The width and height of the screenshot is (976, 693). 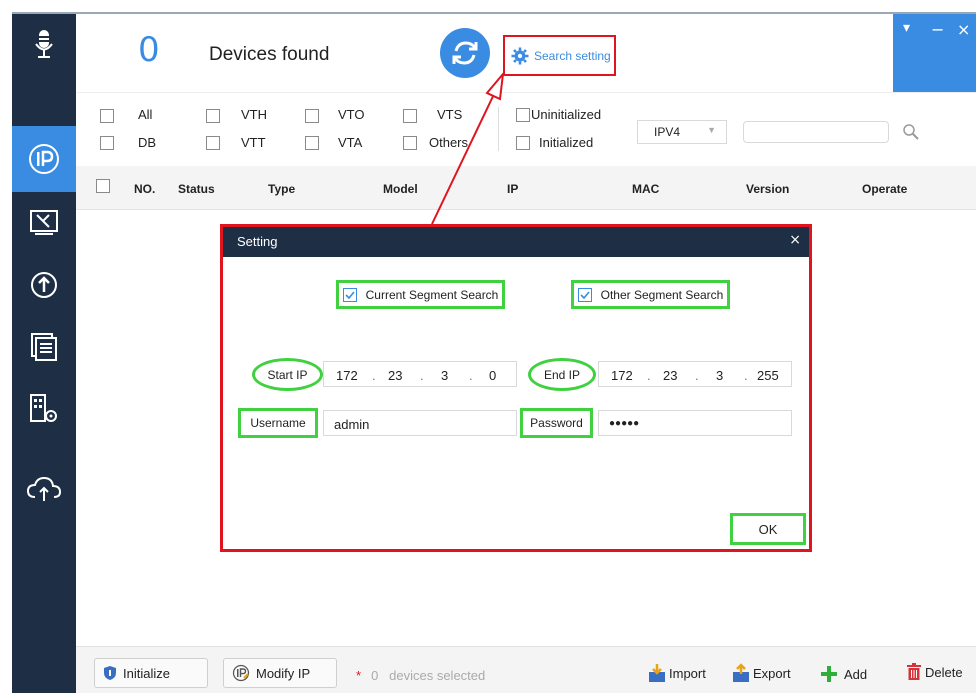 What do you see at coordinates (645, 189) in the screenshot?
I see `column-mac: MAC` at bounding box center [645, 189].